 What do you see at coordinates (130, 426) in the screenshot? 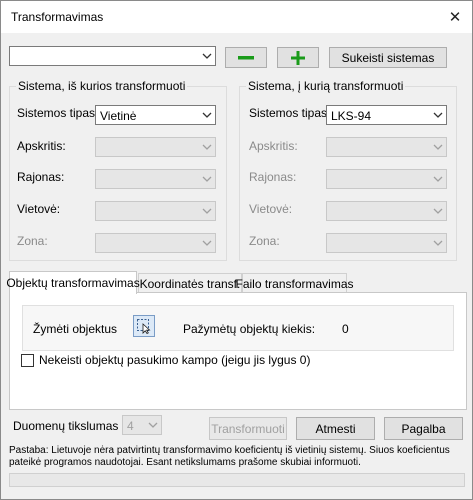
I see `precision-value: 4` at bounding box center [130, 426].